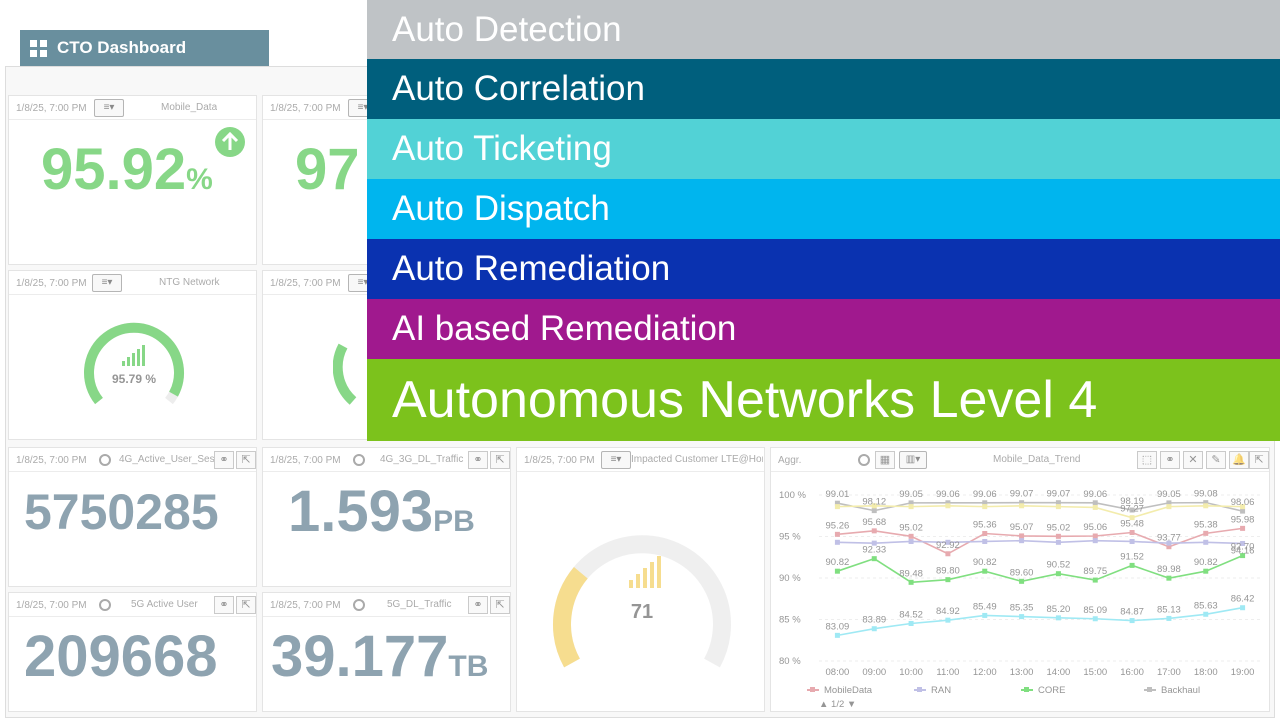 This screenshot has height=720, width=1280. I want to click on x-tick-label: 15:00, so click(1095, 672).